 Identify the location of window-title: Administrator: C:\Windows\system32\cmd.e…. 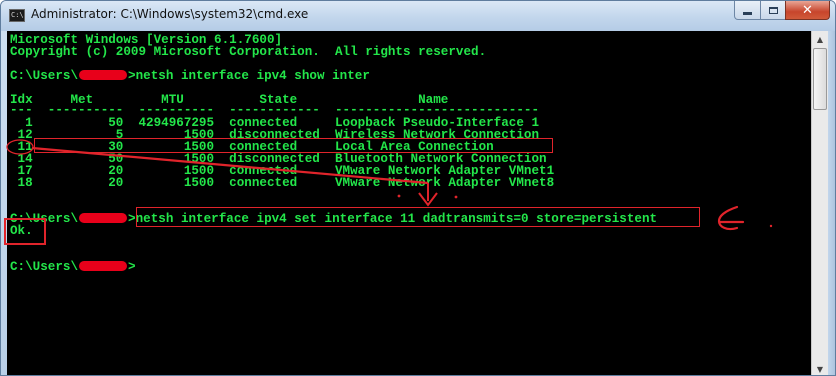
(170, 14).